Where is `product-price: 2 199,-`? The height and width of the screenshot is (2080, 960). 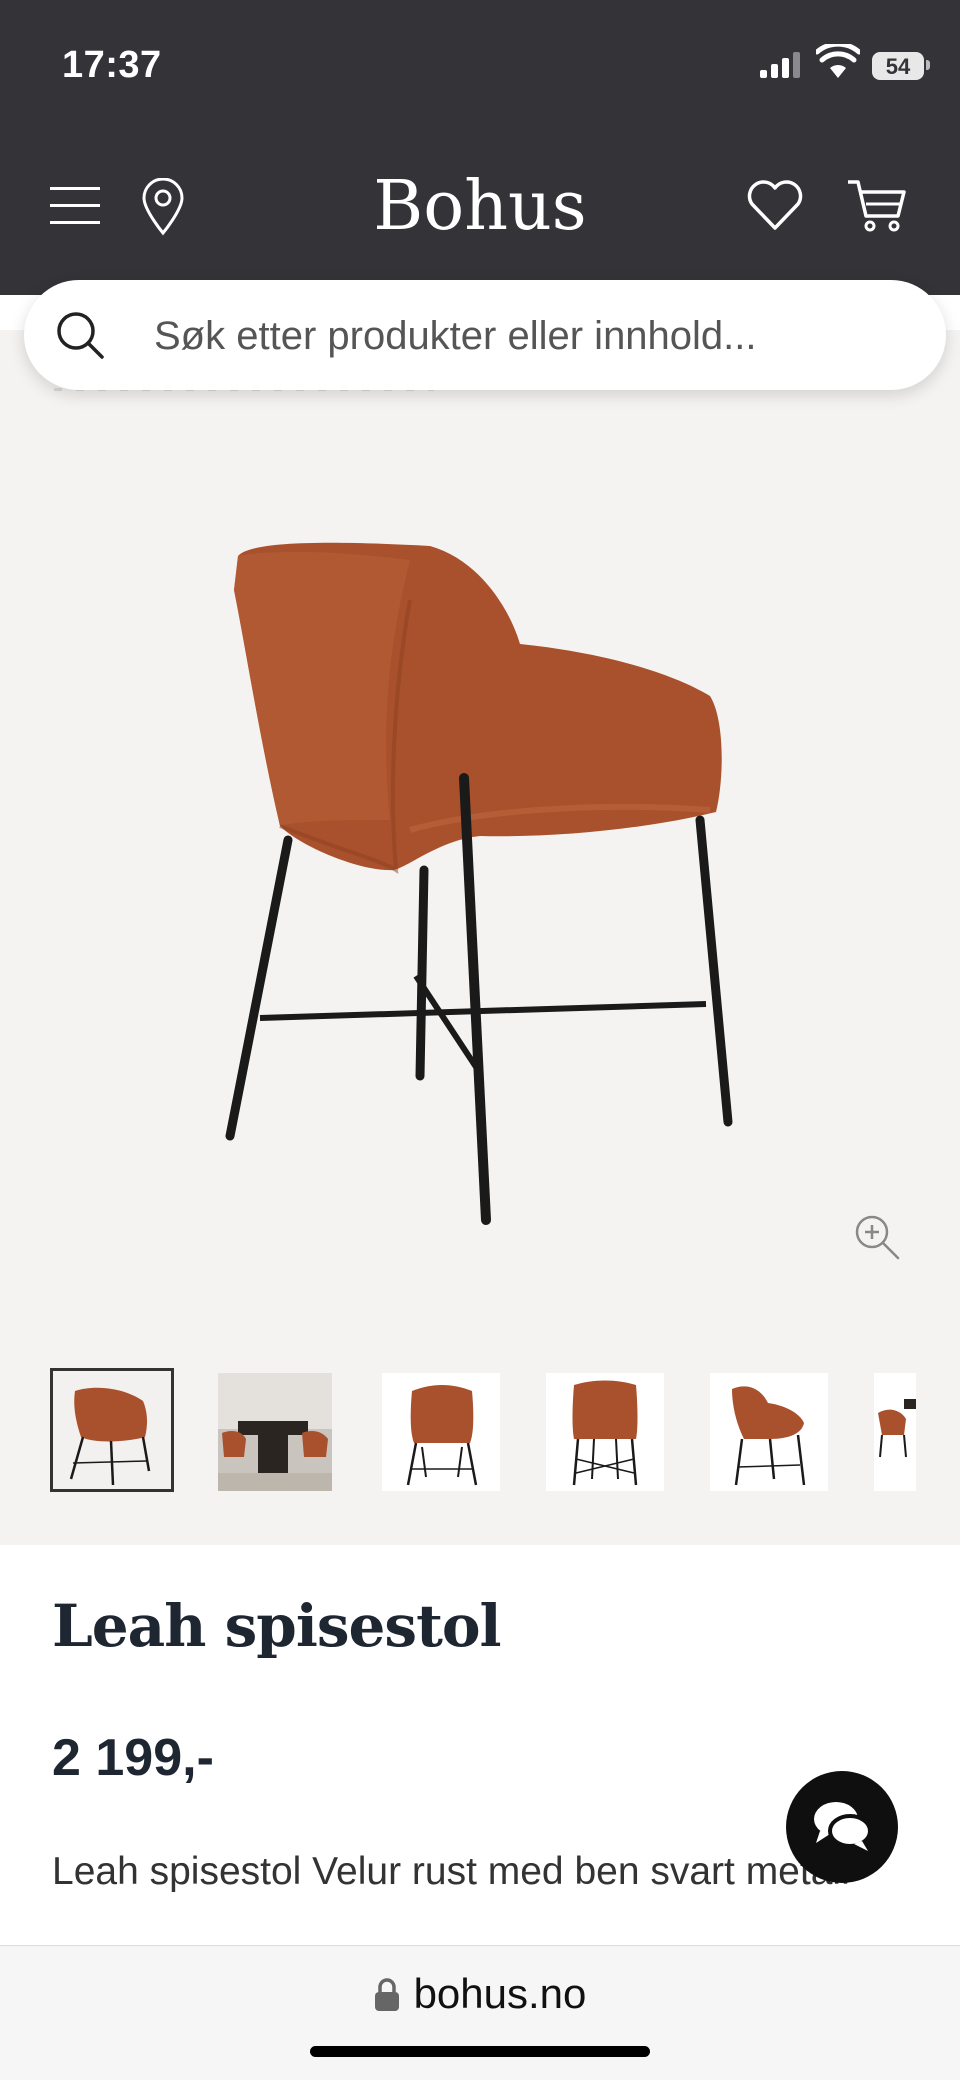 product-price: 2 199,- is located at coordinates (133, 1758).